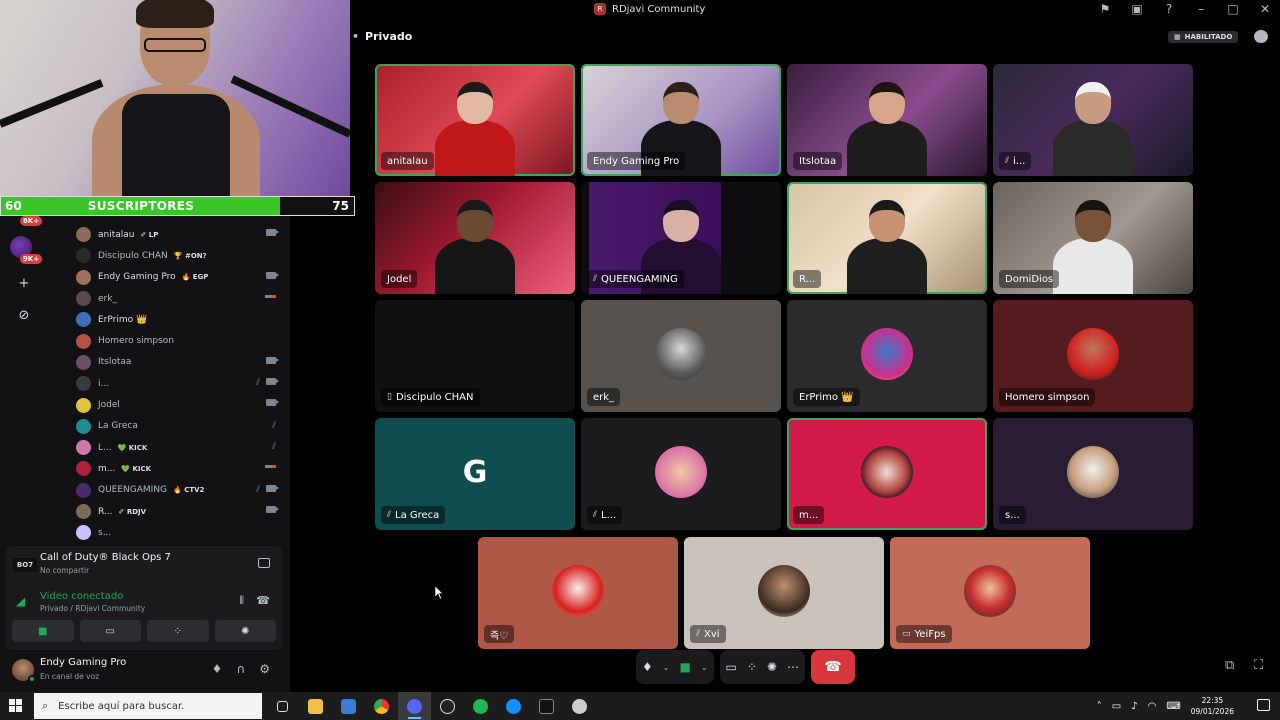 The image size is (1280, 720). What do you see at coordinates (475, 238) in the screenshot?
I see `video-tile: Jodel` at bounding box center [475, 238].